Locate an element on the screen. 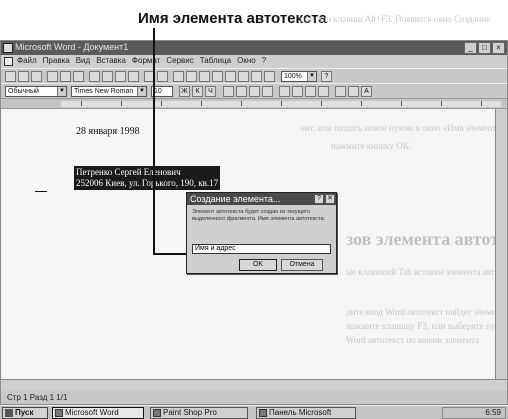 The height and width of the screenshot is (419, 508). taskbar-item-label: Панель Microsoft is located at coordinates (300, 412).